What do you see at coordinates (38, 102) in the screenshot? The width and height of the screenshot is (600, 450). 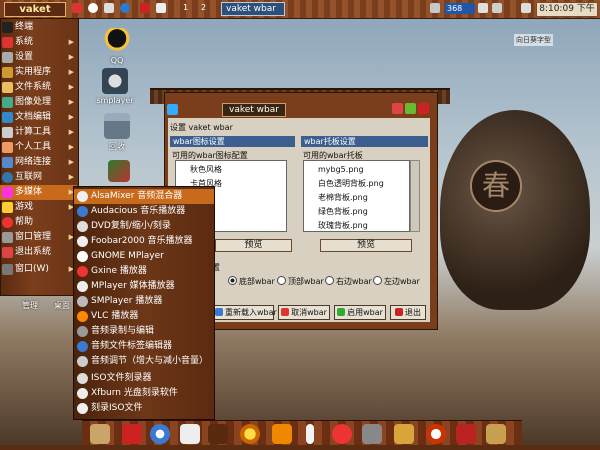 I see `menu-item-graphics: 图像处理 ▶` at bounding box center [38, 102].